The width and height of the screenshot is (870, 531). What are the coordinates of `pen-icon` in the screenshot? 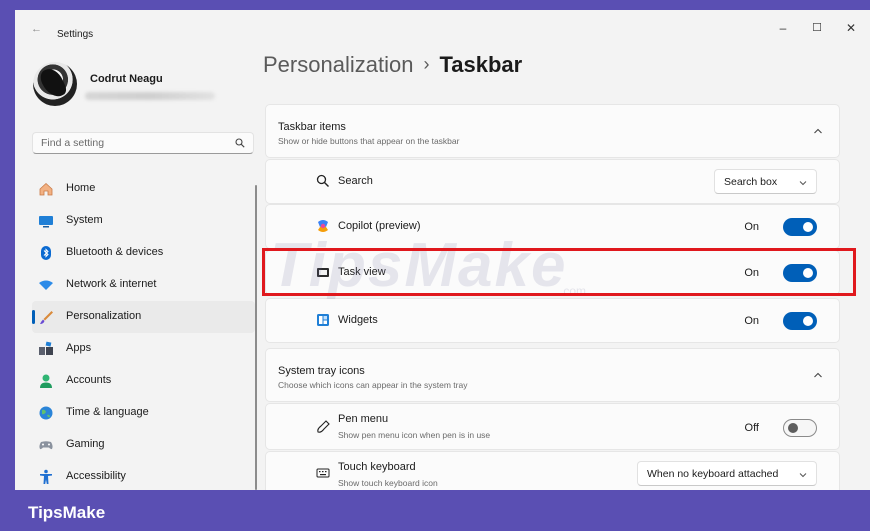 It's located at (323, 426).